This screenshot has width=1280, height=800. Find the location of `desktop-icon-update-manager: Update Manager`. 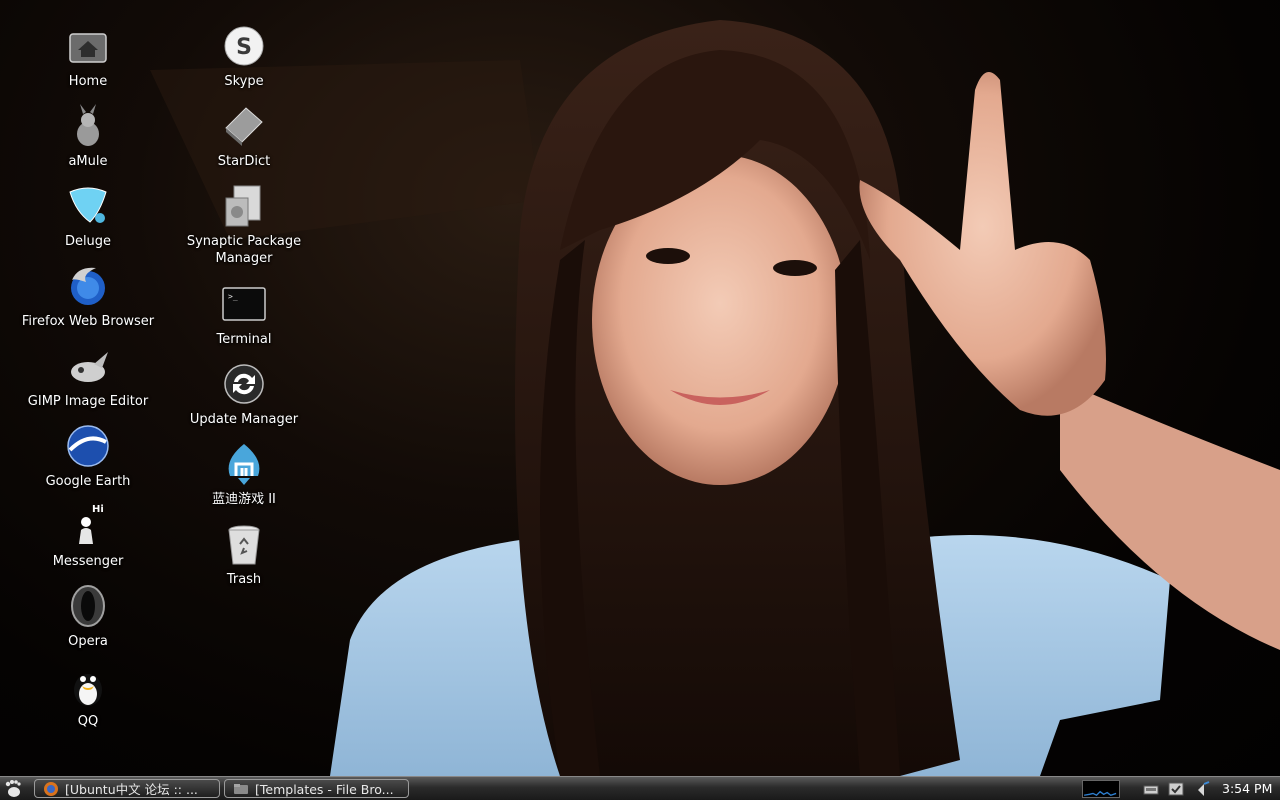

desktop-icon-update-manager: Update Manager is located at coordinates (244, 400).